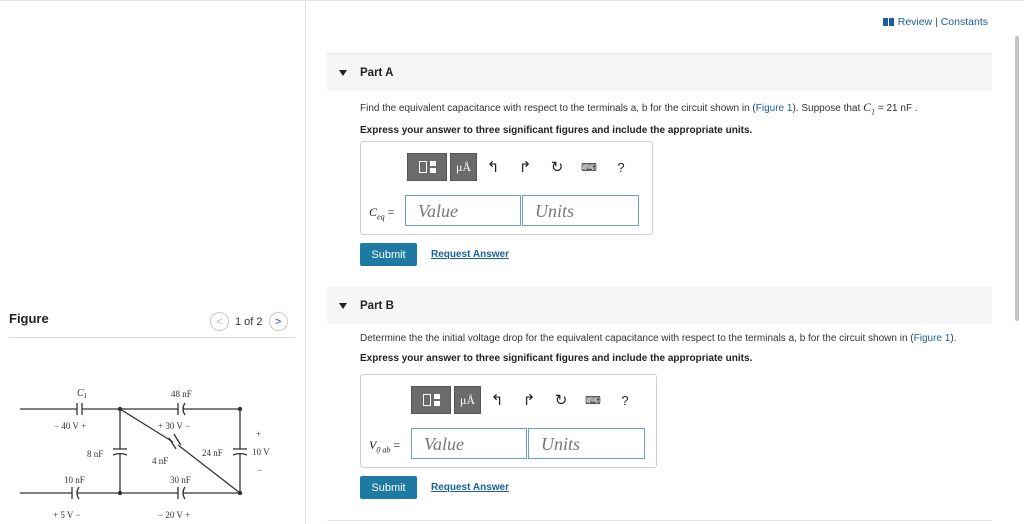  What do you see at coordinates (1017, 178) in the screenshot?
I see `scrollbar` at bounding box center [1017, 178].